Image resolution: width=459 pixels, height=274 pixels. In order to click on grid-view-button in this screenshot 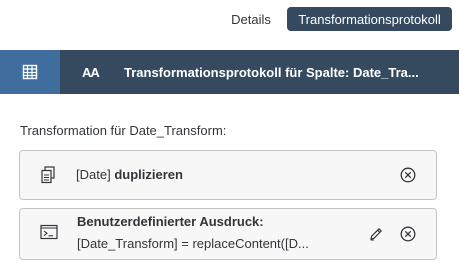, I will do `click(30, 72)`.